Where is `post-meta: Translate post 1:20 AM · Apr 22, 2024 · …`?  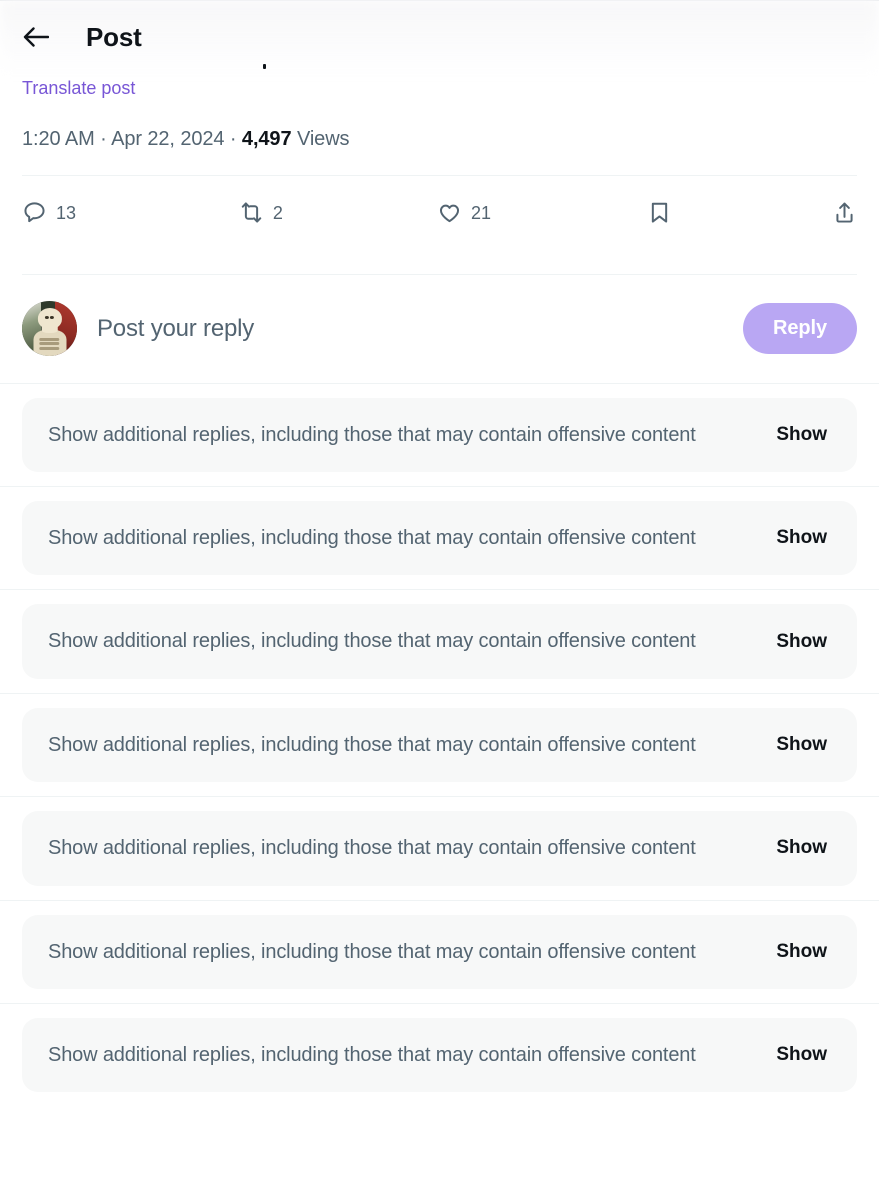
post-meta: Translate post 1:20 AM · Apr 22, 2024 · … is located at coordinates (439, 107).